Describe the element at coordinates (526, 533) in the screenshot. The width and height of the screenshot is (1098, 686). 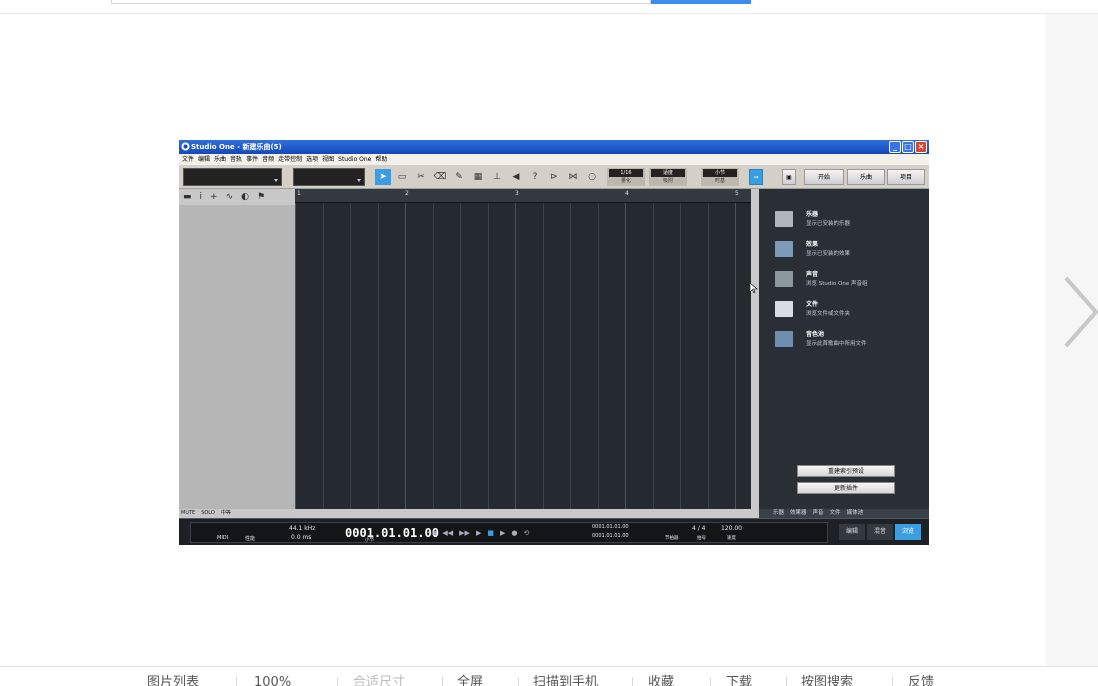
I see `loop-icon: ⟲` at that location.